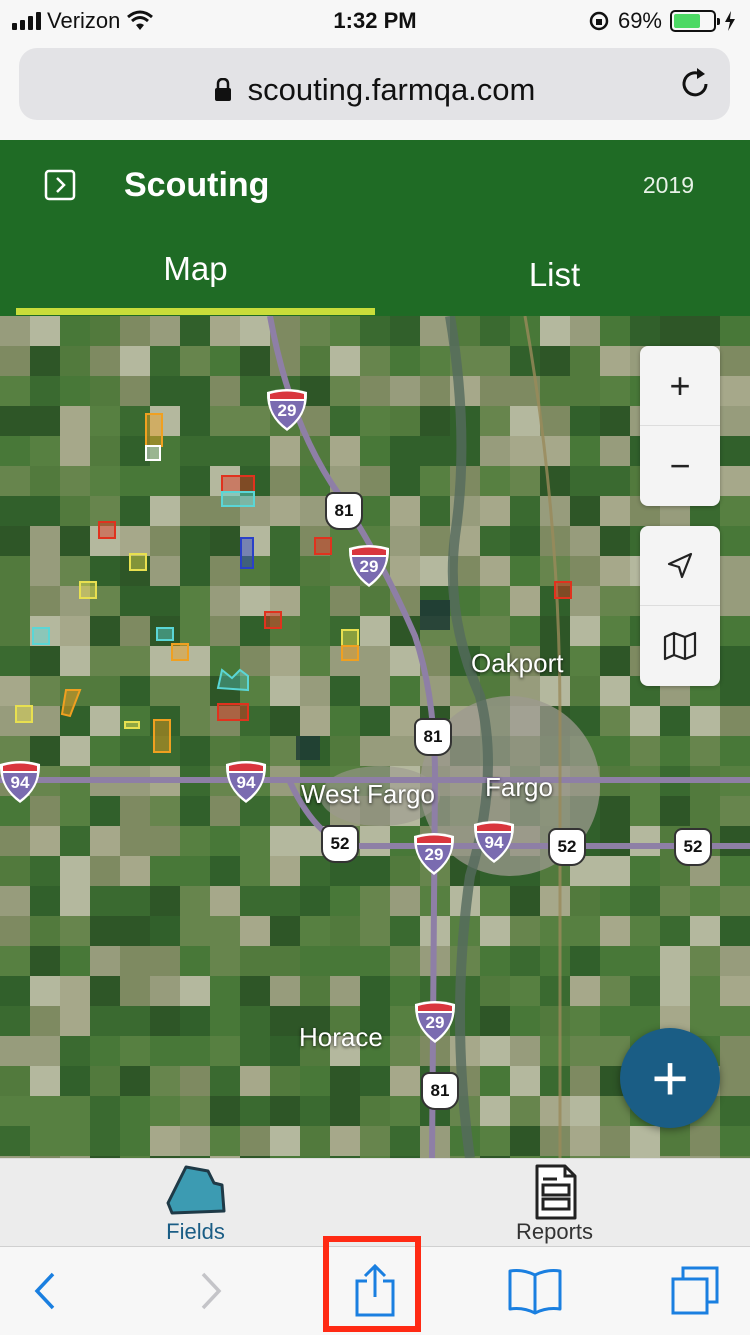 The width and height of the screenshot is (750, 1335). What do you see at coordinates (195, 1190) in the screenshot?
I see `fields-icon` at bounding box center [195, 1190].